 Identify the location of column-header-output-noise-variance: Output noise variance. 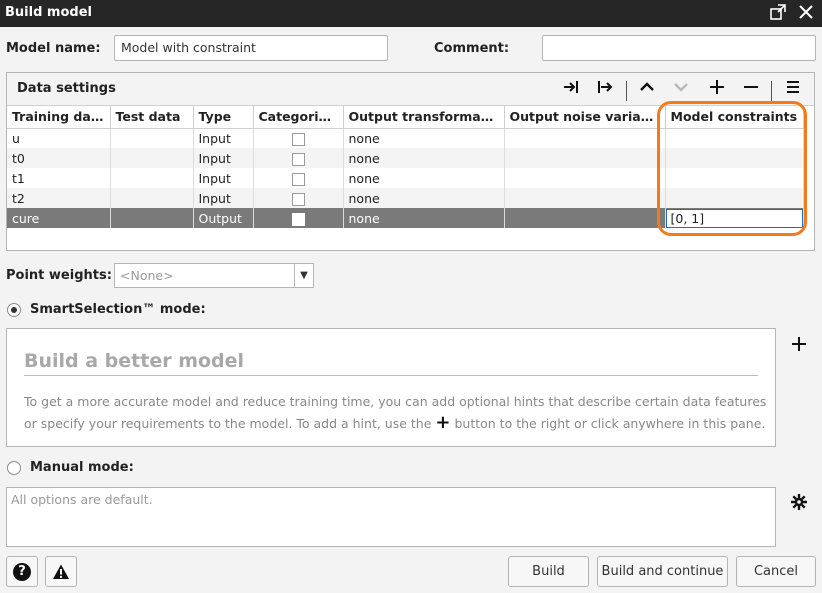
(585, 117).